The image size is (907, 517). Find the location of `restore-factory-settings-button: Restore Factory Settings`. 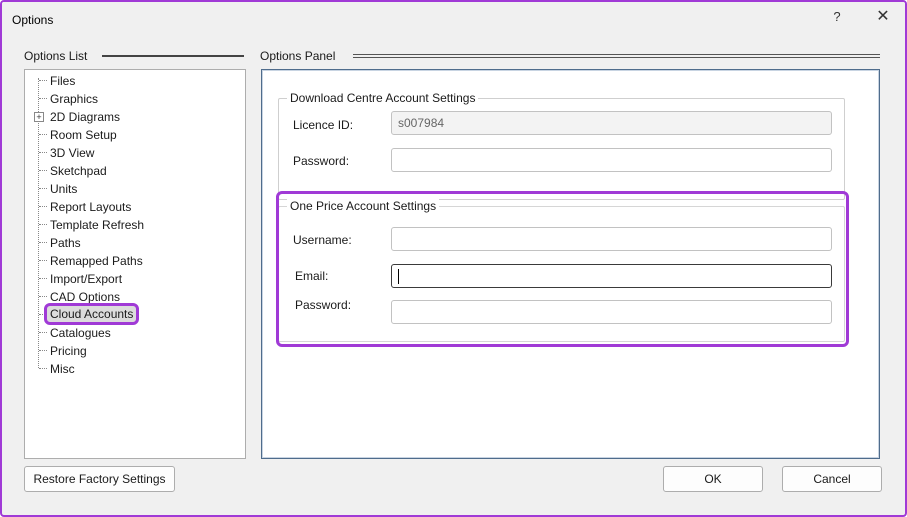

restore-factory-settings-button: Restore Factory Settings is located at coordinates (99, 479).